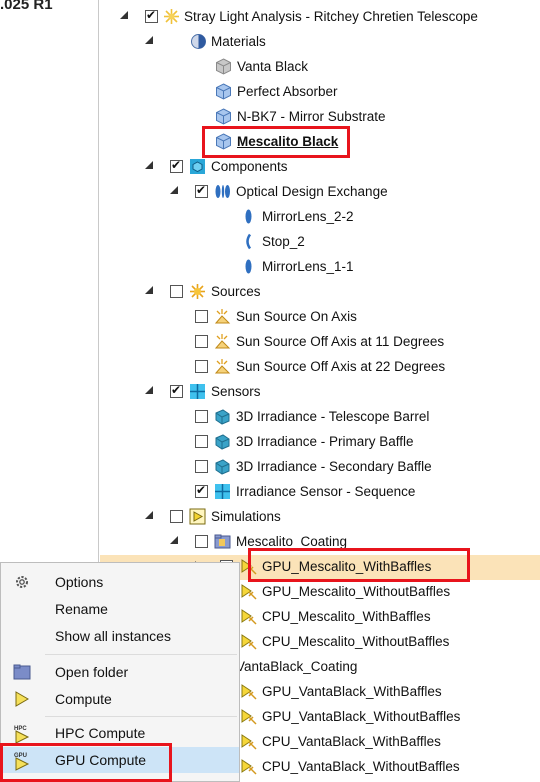  I want to click on compute-play-icon, so click(23, 699).